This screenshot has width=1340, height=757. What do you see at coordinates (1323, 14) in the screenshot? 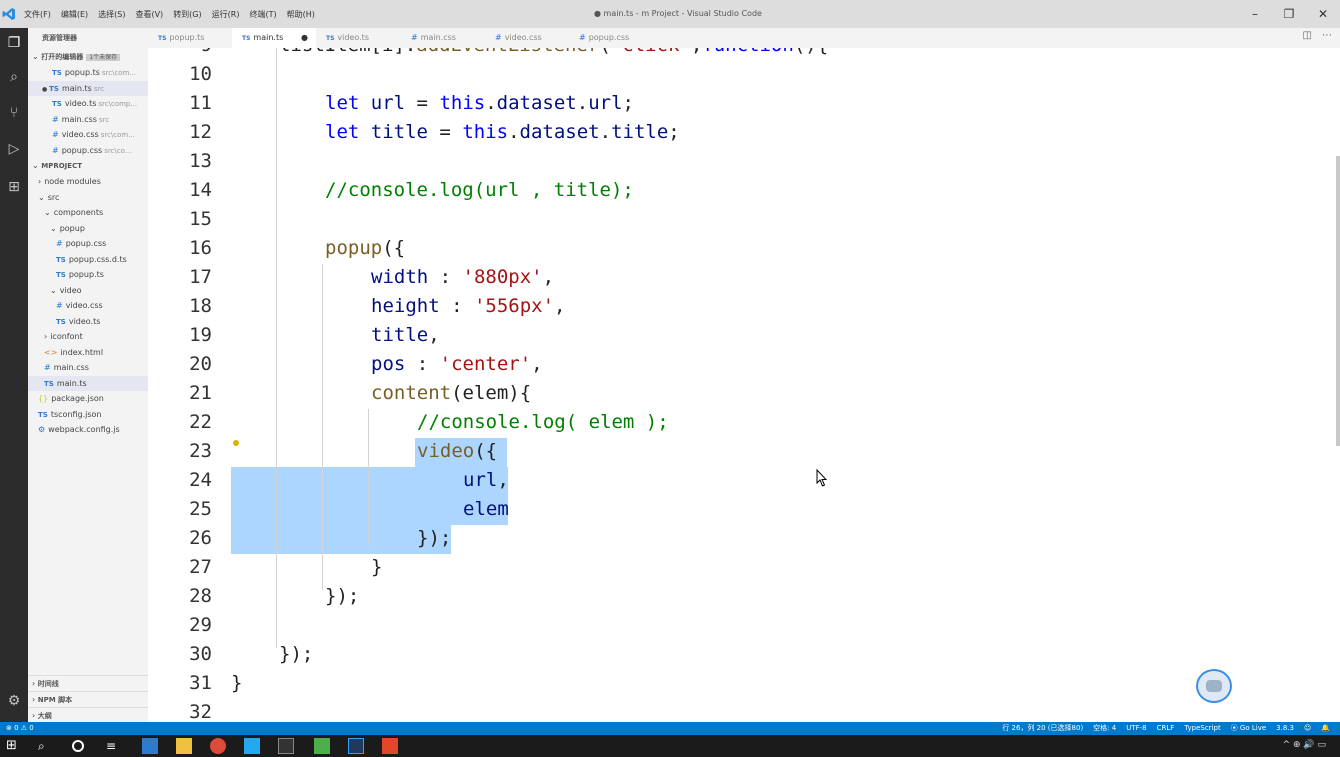
I see `close-button: ✕` at bounding box center [1323, 14].